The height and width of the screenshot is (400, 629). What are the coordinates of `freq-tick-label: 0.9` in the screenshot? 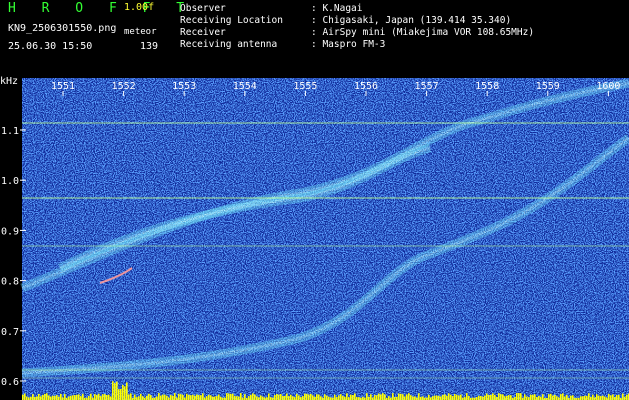 It's located at (10, 231).